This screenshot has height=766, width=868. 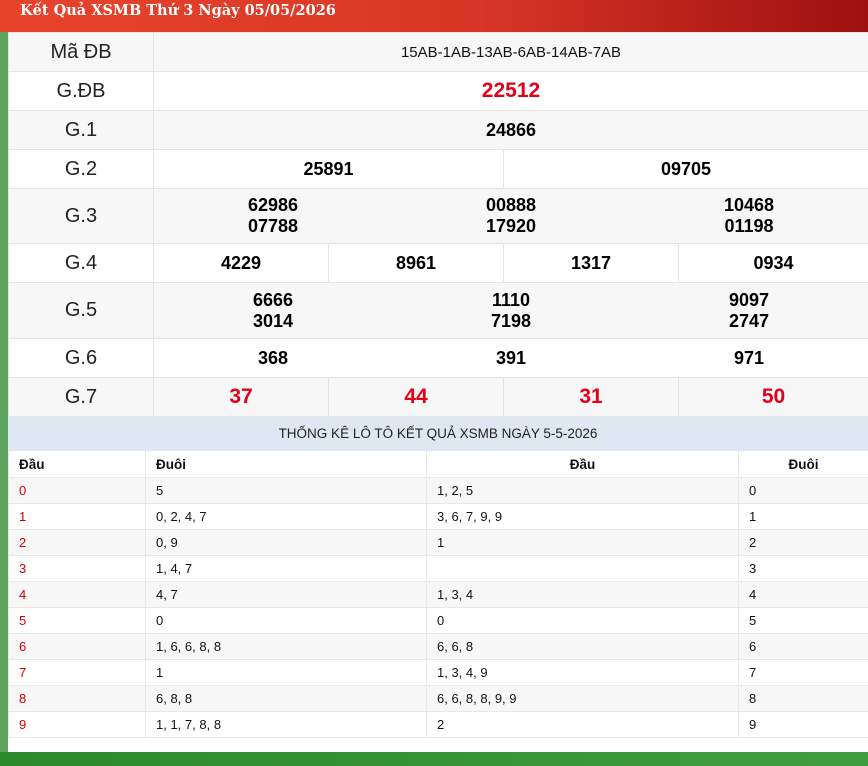 I want to click on prize-g3-number: 01198, so click(x=749, y=226).